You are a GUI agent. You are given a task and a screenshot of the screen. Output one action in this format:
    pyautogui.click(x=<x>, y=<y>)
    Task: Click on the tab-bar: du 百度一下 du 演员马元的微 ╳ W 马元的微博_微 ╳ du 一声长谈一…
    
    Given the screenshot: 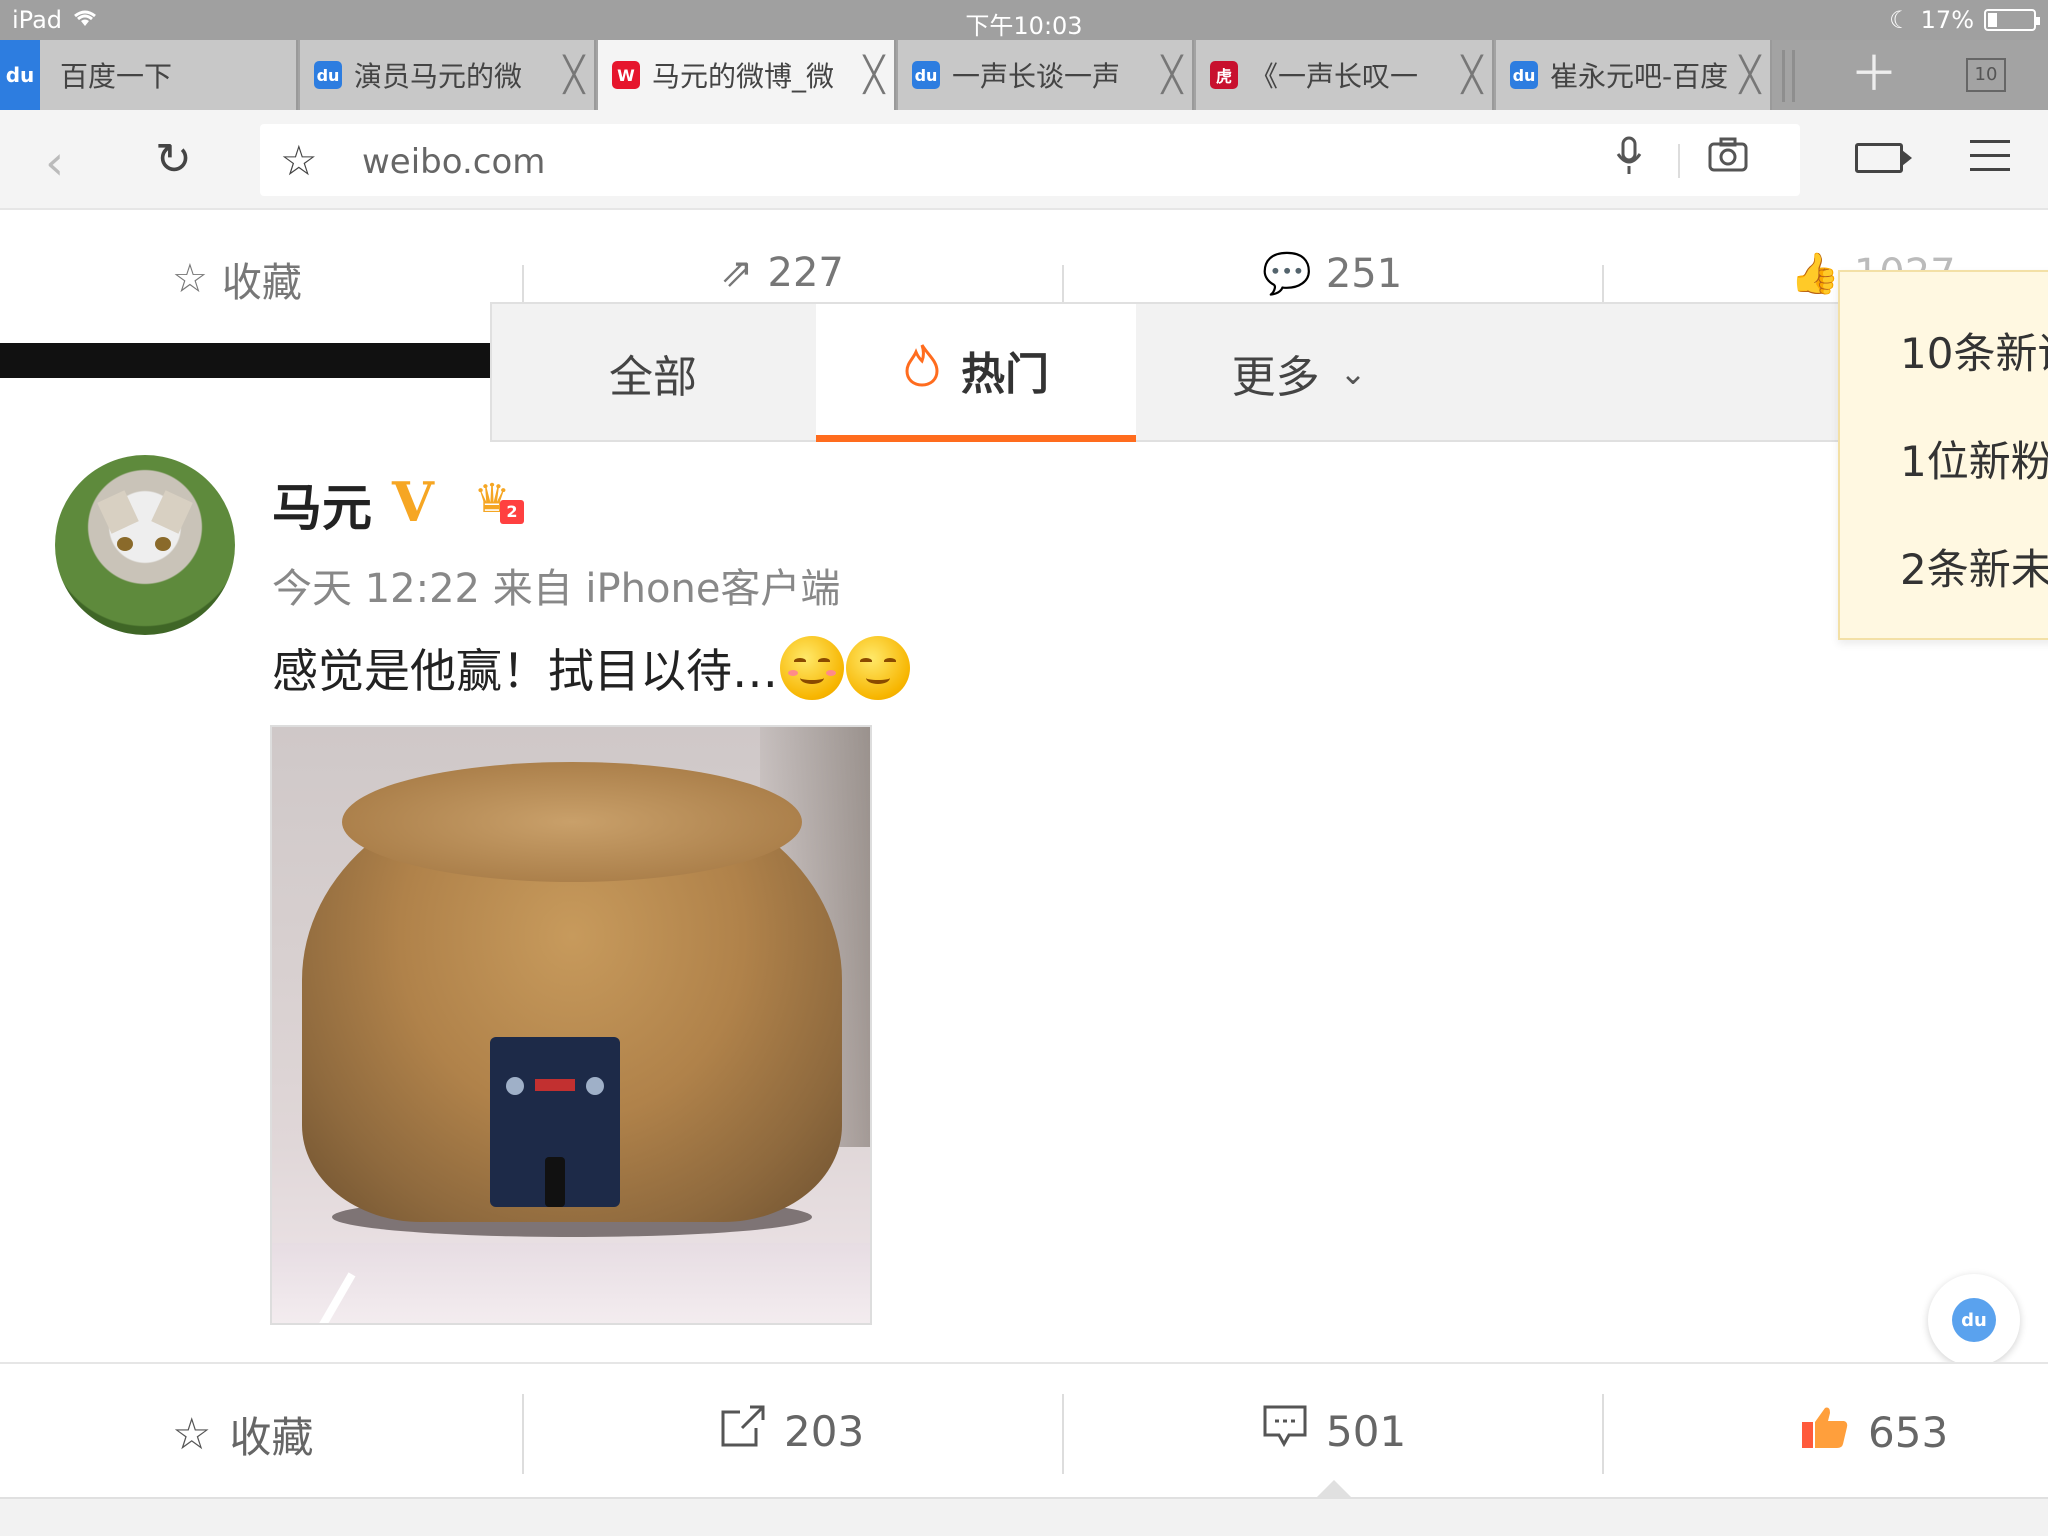 What is the action you would take?
    pyautogui.click(x=1024, y=75)
    